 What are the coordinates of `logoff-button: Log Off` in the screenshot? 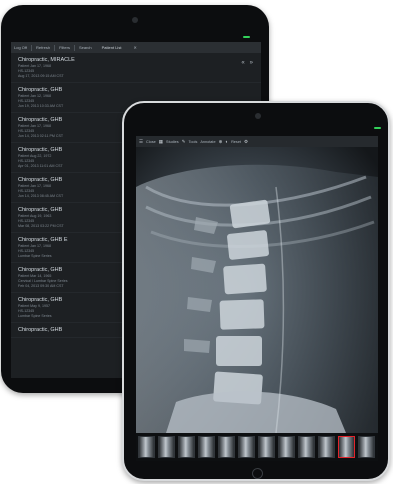 It's located at (20, 47).